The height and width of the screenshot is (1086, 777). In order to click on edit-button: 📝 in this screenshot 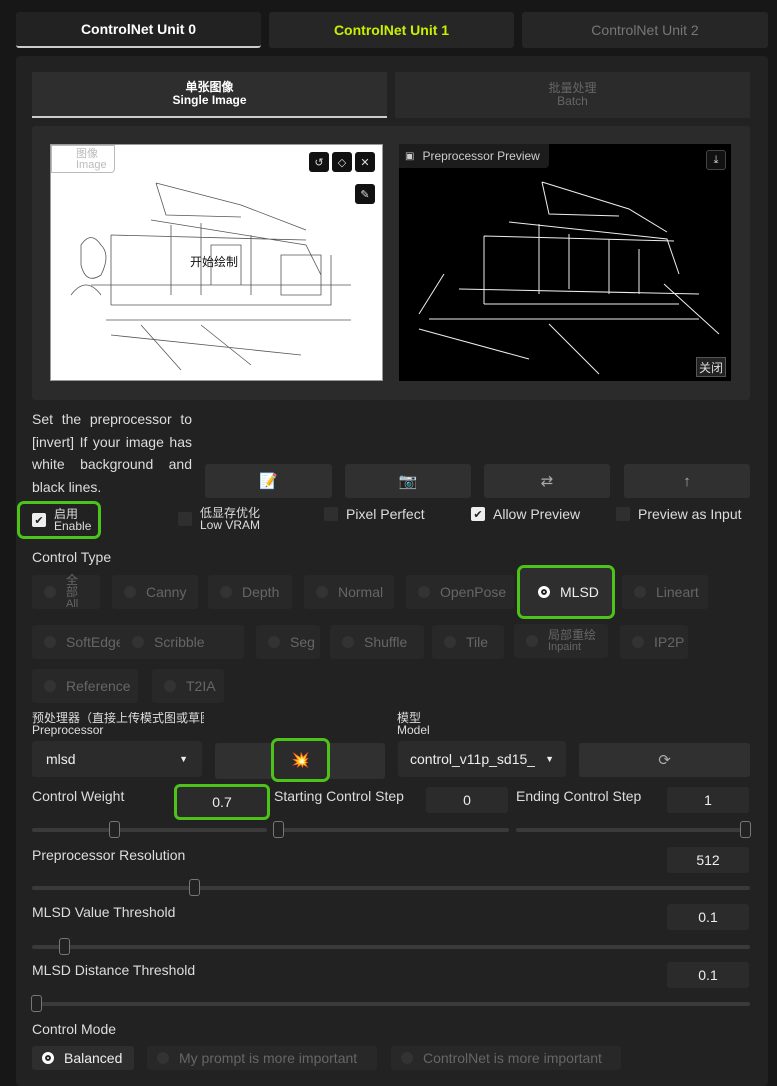, I will do `click(268, 481)`.